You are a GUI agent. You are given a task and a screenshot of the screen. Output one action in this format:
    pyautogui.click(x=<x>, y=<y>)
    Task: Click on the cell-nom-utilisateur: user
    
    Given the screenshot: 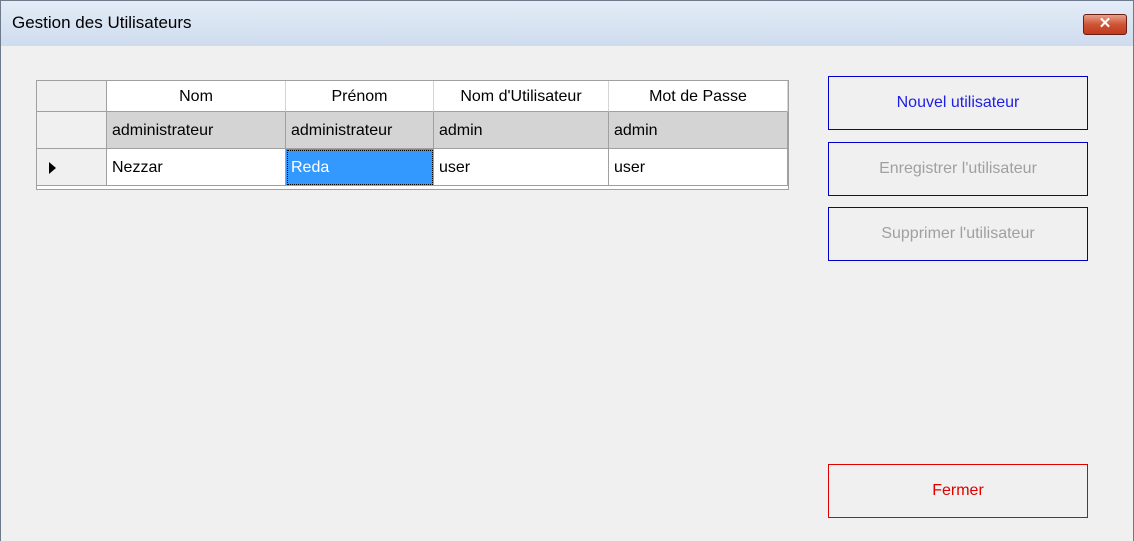 What is the action you would take?
    pyautogui.click(x=521, y=167)
    